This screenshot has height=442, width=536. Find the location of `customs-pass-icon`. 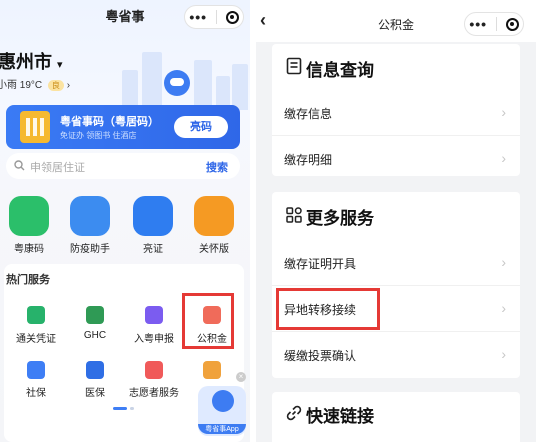

customs-pass-icon is located at coordinates (36, 315).